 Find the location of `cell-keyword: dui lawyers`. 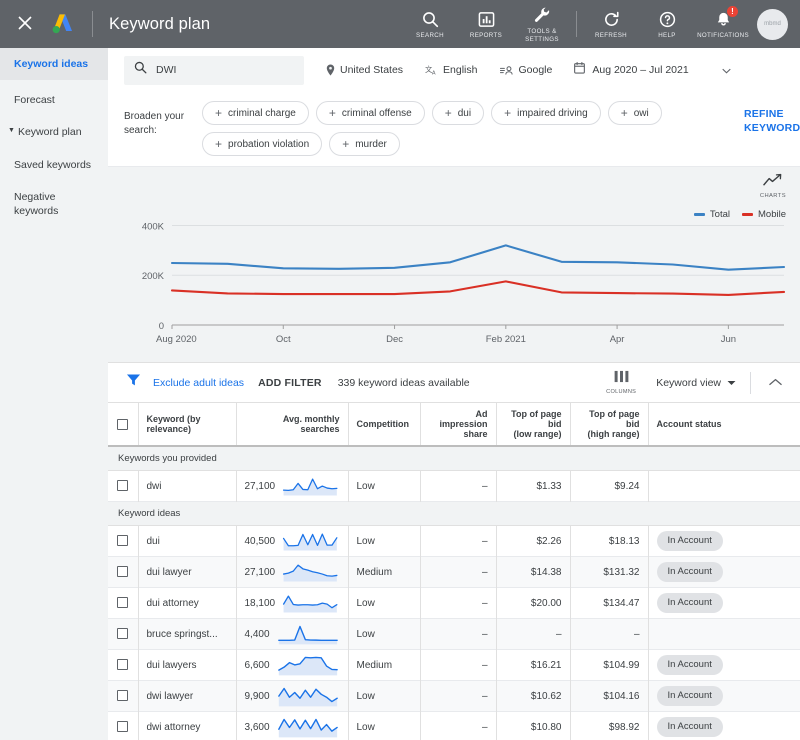

cell-keyword: dui lawyers is located at coordinates (187, 665).